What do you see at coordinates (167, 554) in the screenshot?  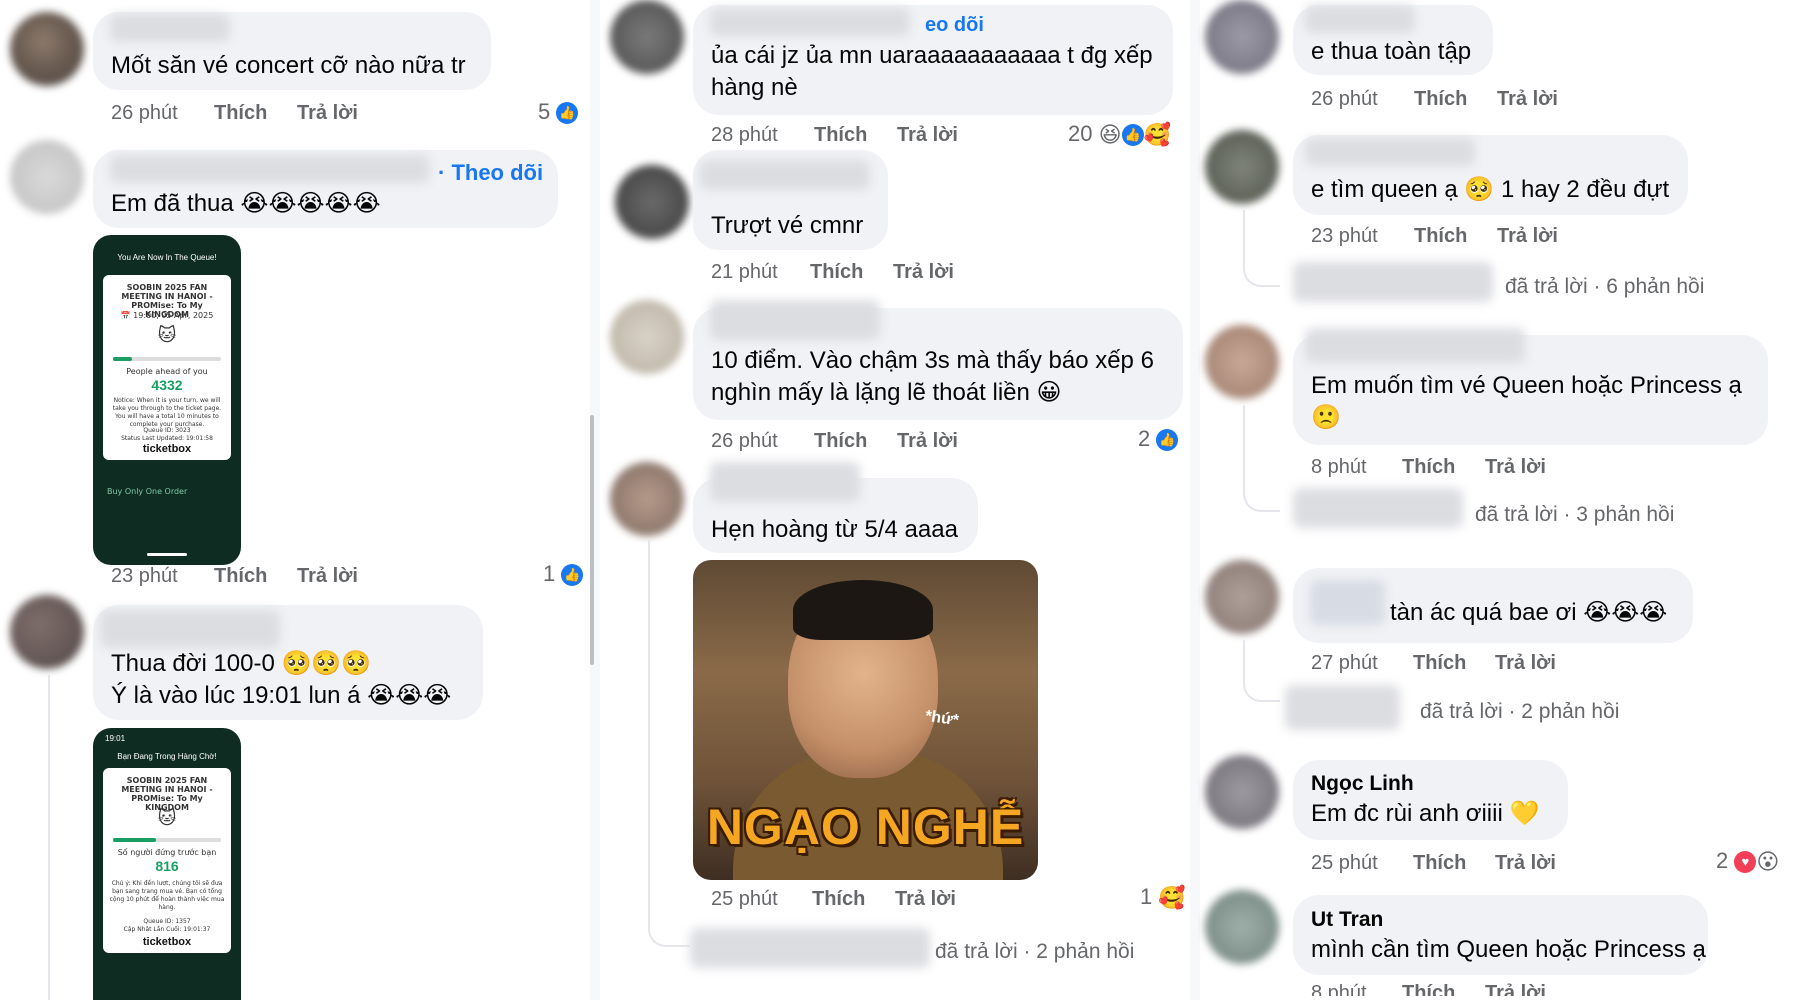 I see `home-indicator` at bounding box center [167, 554].